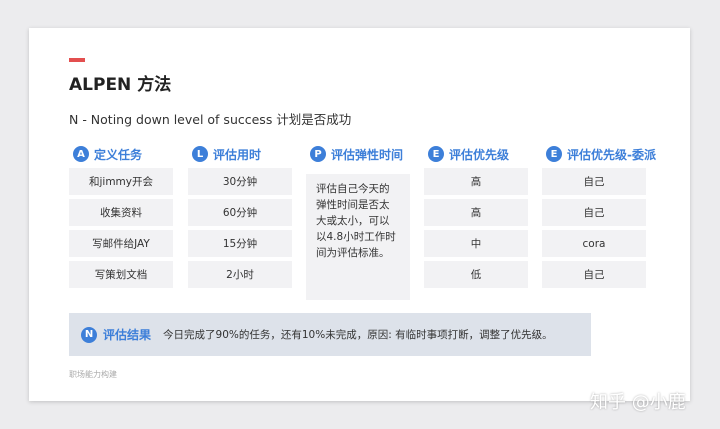 This screenshot has width=720, height=429. I want to click on time-cell: 15分钟, so click(240, 243).